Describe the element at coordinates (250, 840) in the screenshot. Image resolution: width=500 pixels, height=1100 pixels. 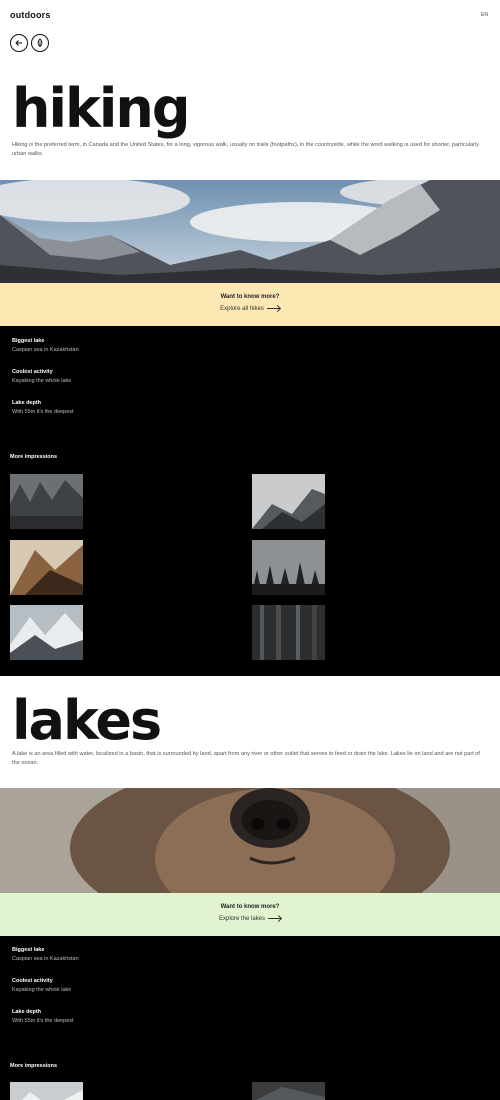
I see `bear-photo` at that location.